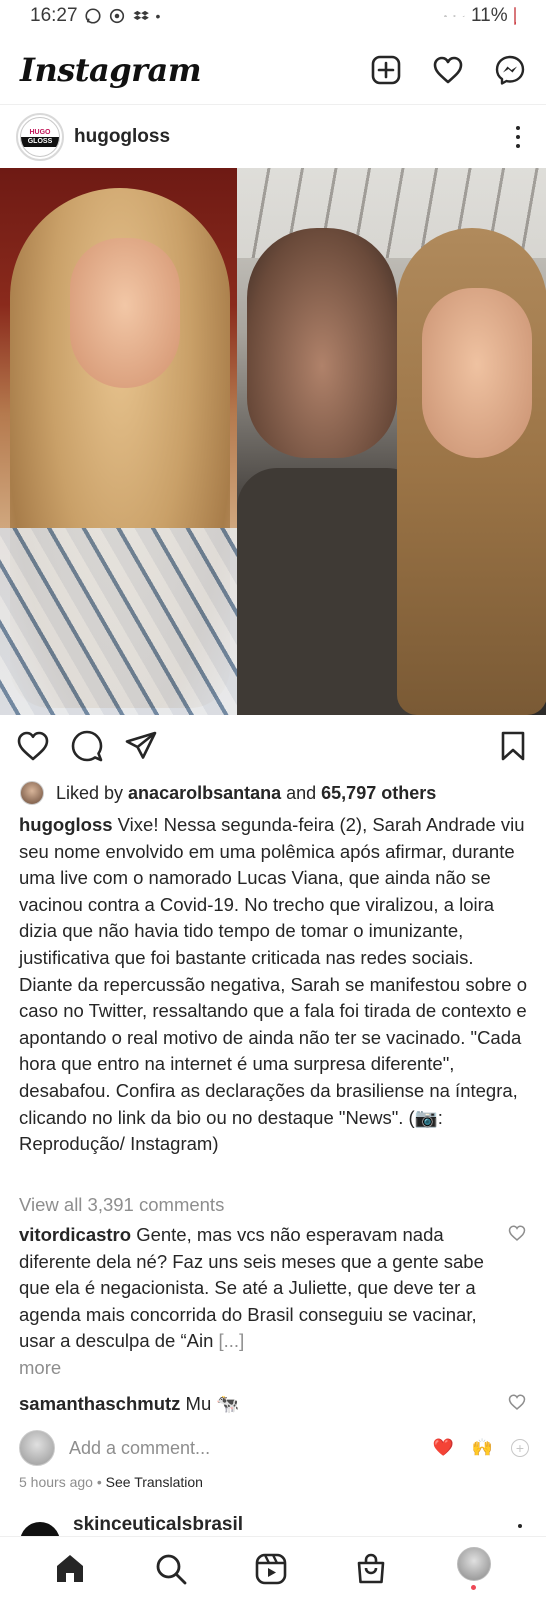  What do you see at coordinates (154, 1482) in the screenshot?
I see `see-translation-link: See Translation` at bounding box center [154, 1482].